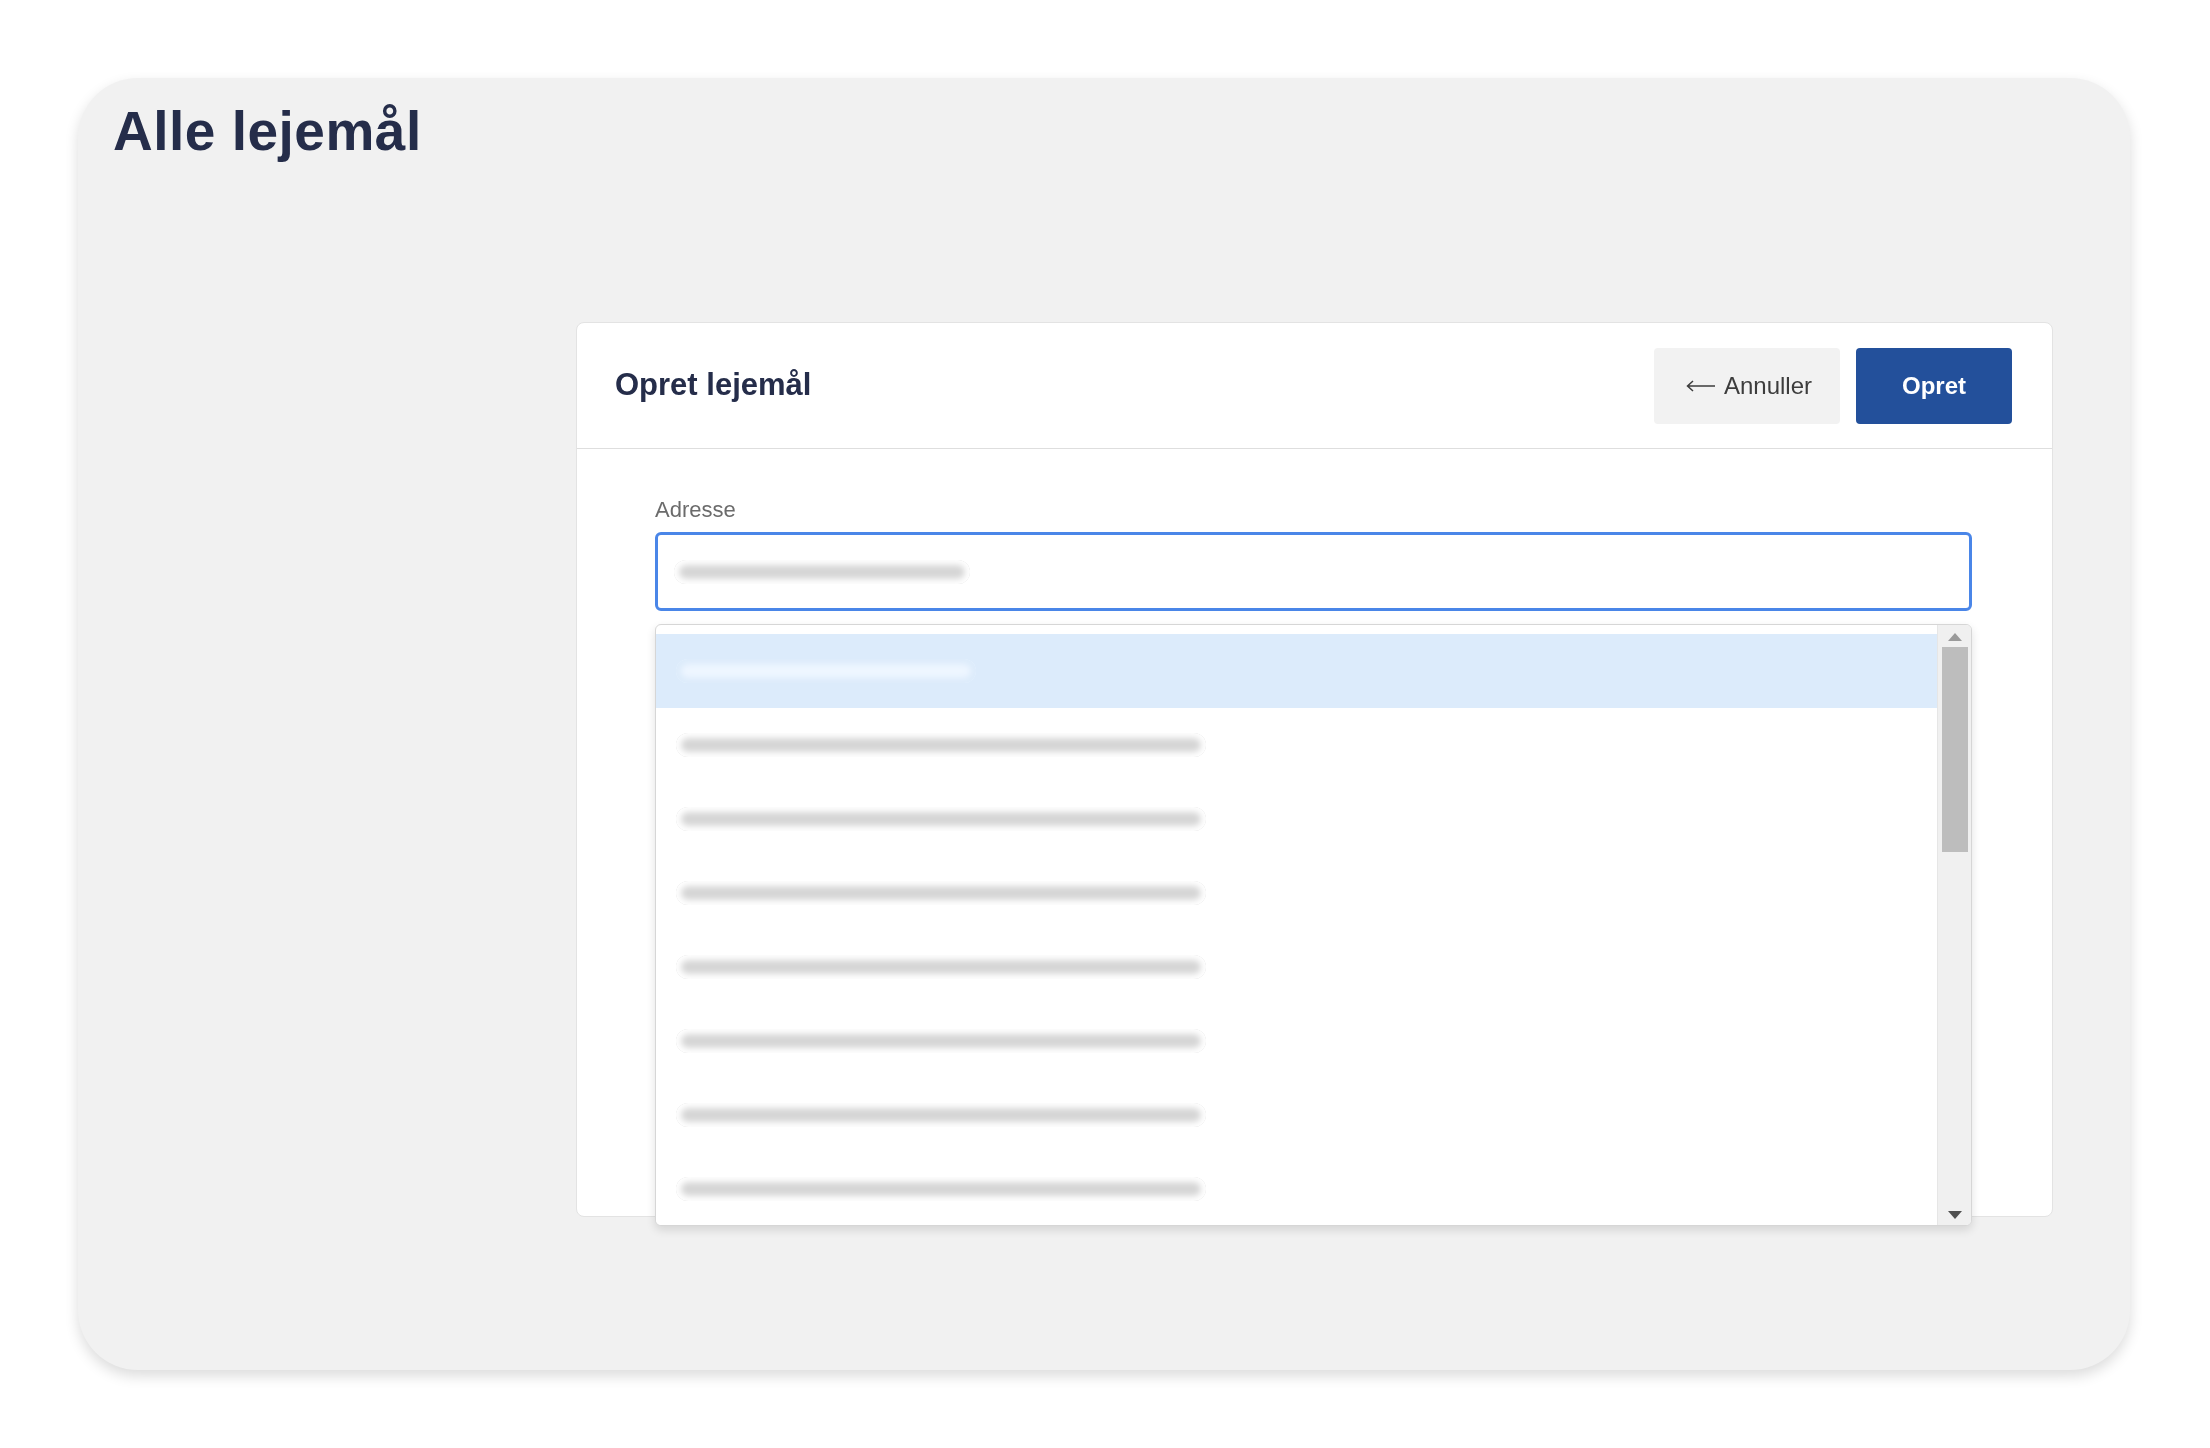  Describe the element at coordinates (1746, 385) in the screenshot. I see `cancel-button: Annuller` at that location.